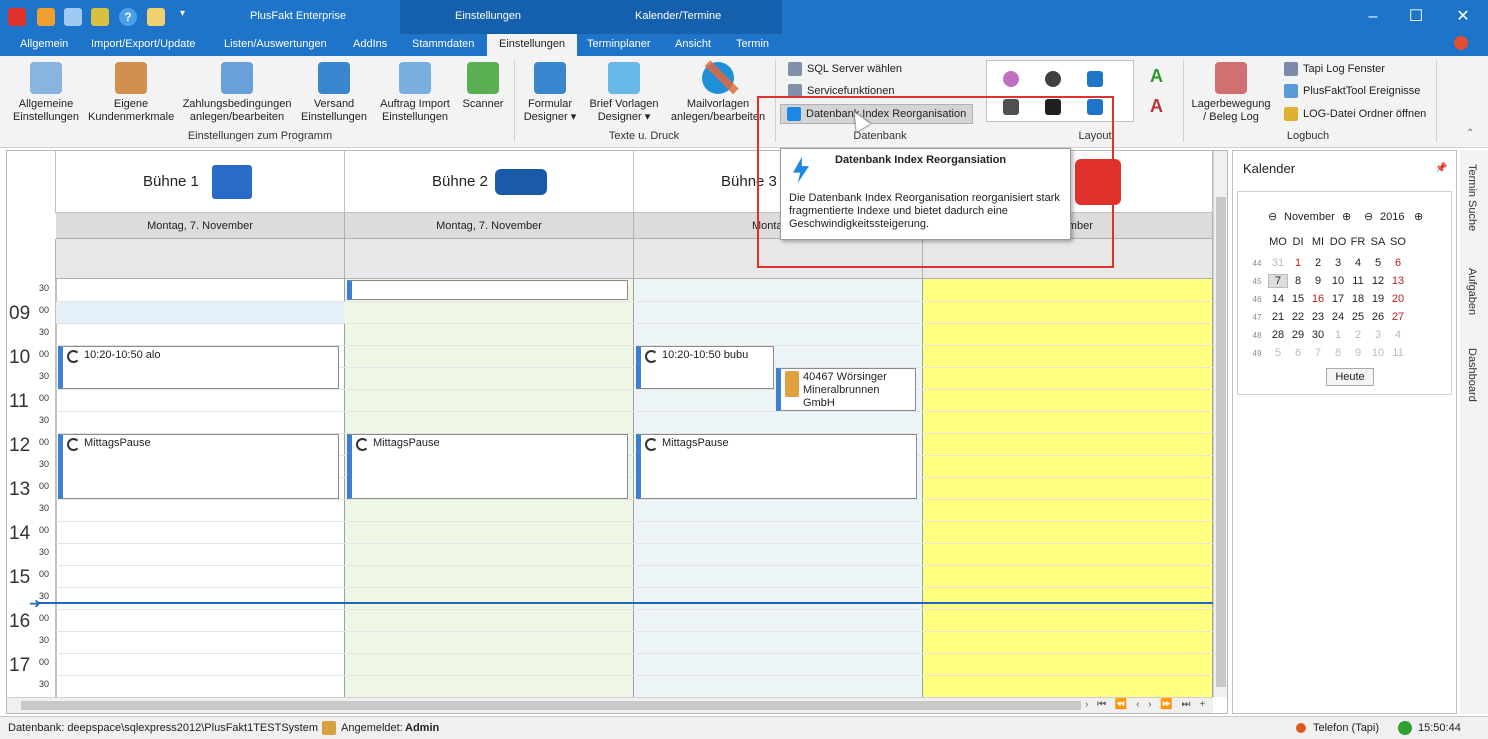 Image resolution: width=1488 pixels, height=739 pixels. Describe the element at coordinates (1327, 335) in the screenshot. I see `week-row: 48 28 29 30 1 2 3 4` at that location.